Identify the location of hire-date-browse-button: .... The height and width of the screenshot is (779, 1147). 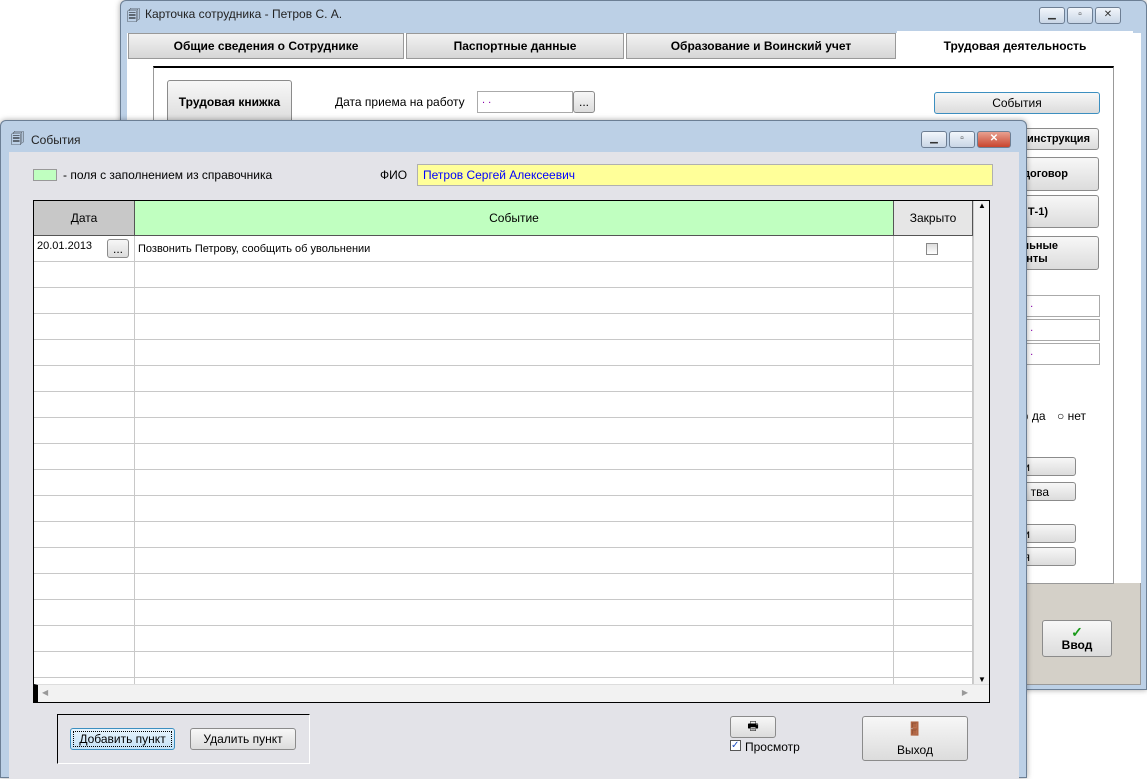
(584, 102).